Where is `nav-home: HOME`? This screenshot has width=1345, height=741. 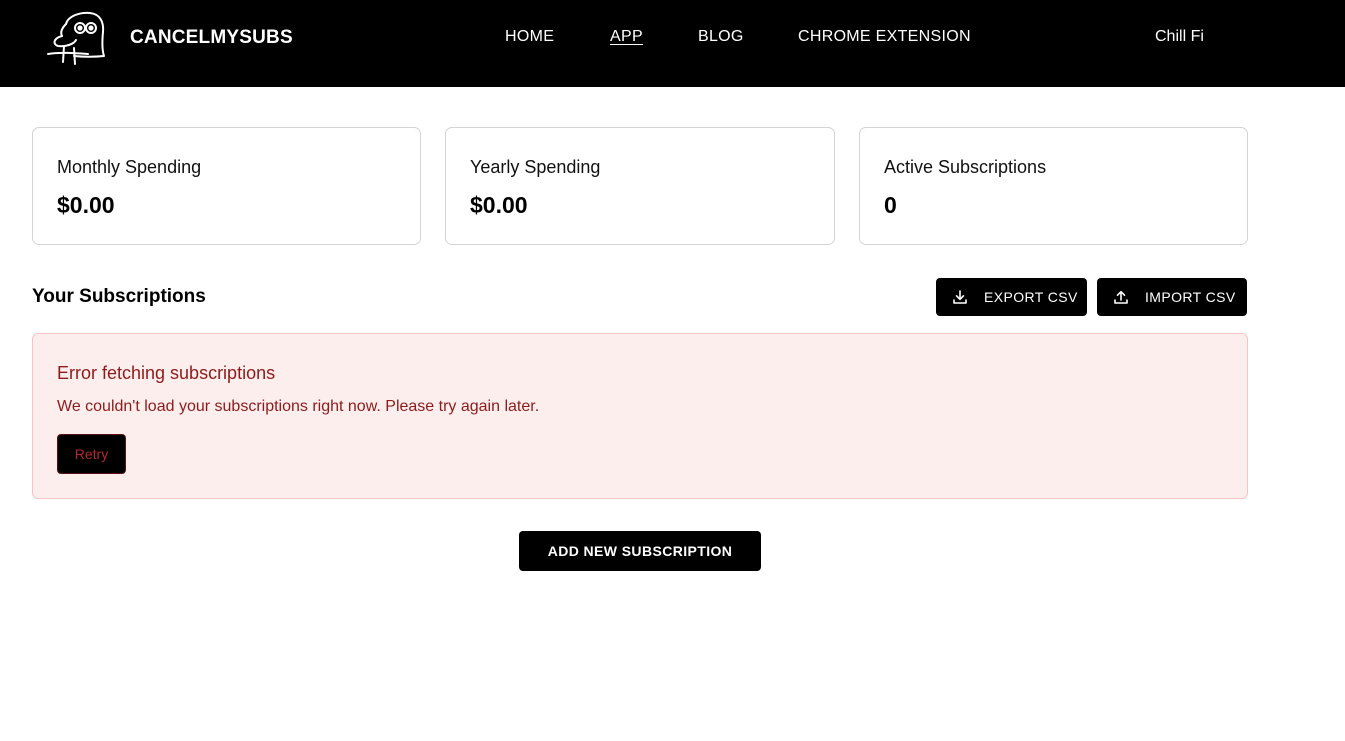 nav-home: HOME is located at coordinates (529, 37).